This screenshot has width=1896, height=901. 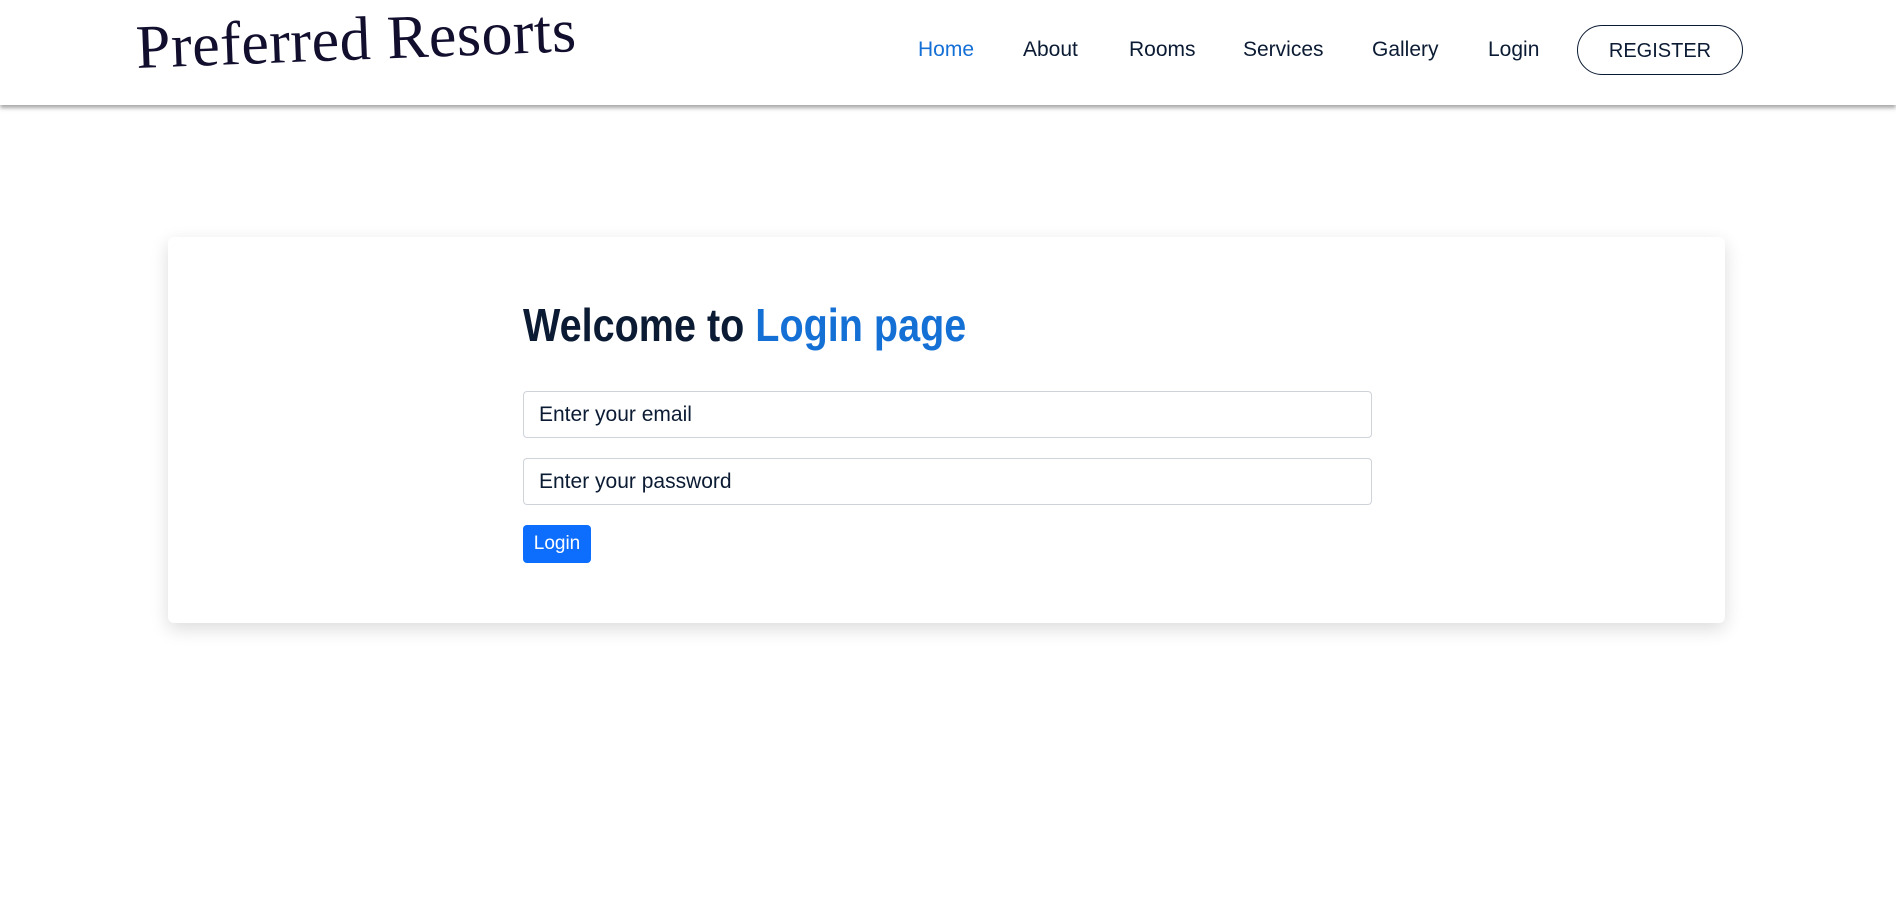 I want to click on nav-link-services: Services, so click(x=1283, y=50).